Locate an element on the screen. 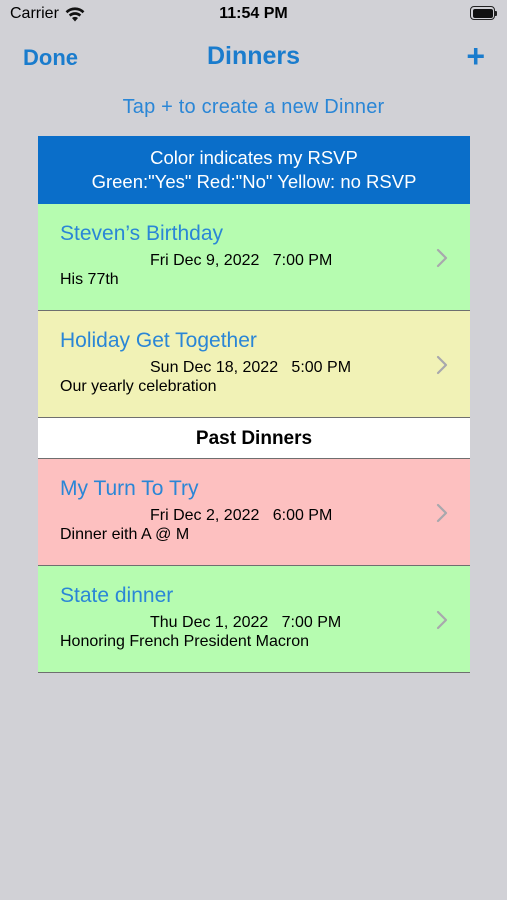  dinner-datetime: Sun Dec 18, 2022 5:00 PM is located at coordinates (251, 367).